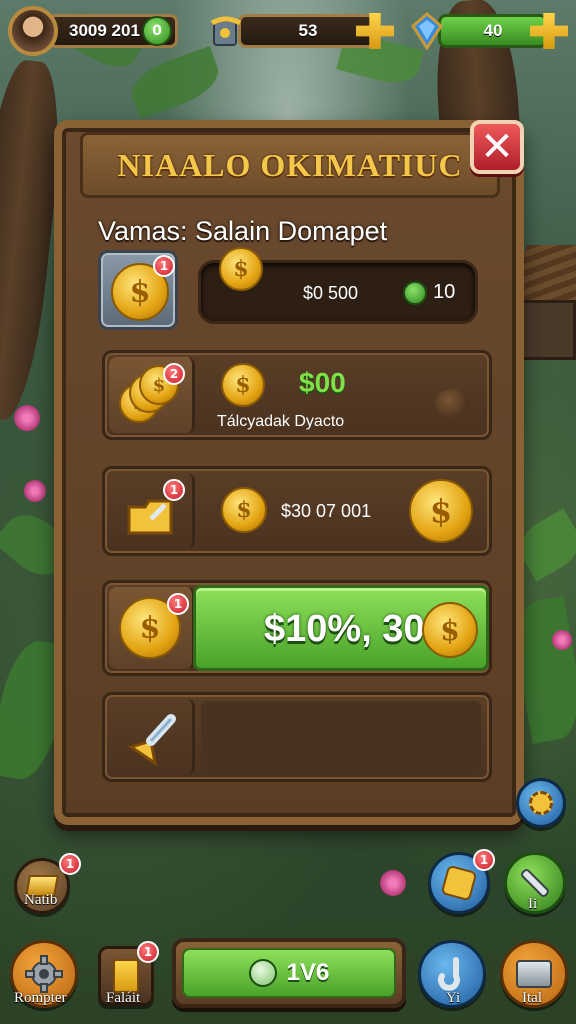 Image resolution: width=576 pixels, height=1024 pixels. What do you see at coordinates (104, 30) in the screenshot?
I see `coins-value: 3009 201` at bounding box center [104, 30].